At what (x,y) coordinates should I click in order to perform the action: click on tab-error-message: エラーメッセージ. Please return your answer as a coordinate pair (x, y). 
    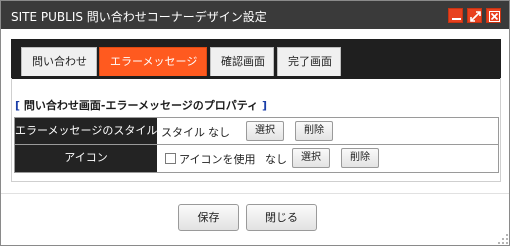
    Looking at the image, I should click on (153, 61).